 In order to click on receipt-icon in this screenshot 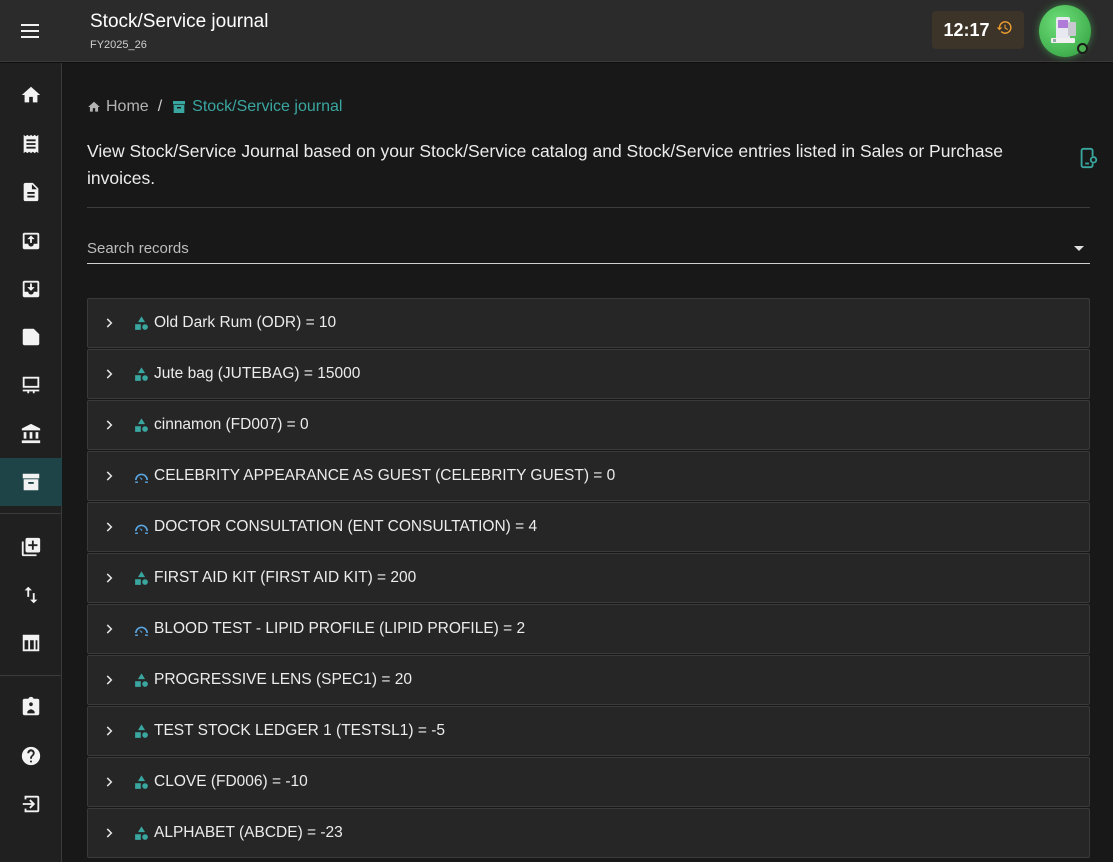, I will do `click(31, 144)`.